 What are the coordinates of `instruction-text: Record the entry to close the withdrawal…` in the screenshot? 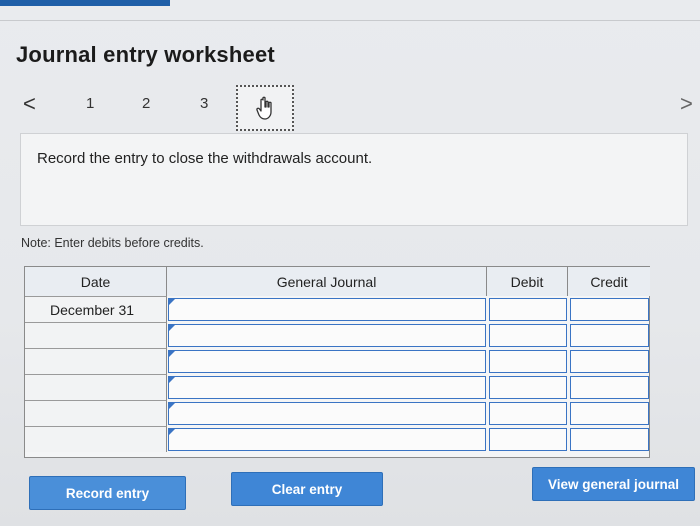 It's located at (205, 158).